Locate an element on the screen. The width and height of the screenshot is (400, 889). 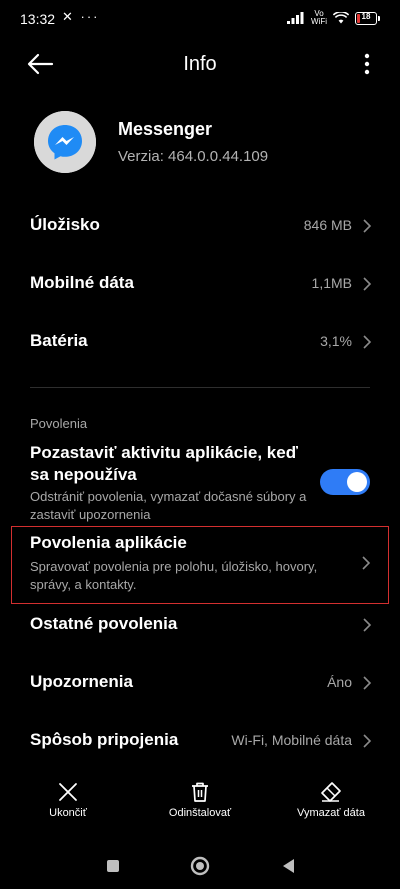
storage-value: 846 MB is located at coordinates (327, 225).